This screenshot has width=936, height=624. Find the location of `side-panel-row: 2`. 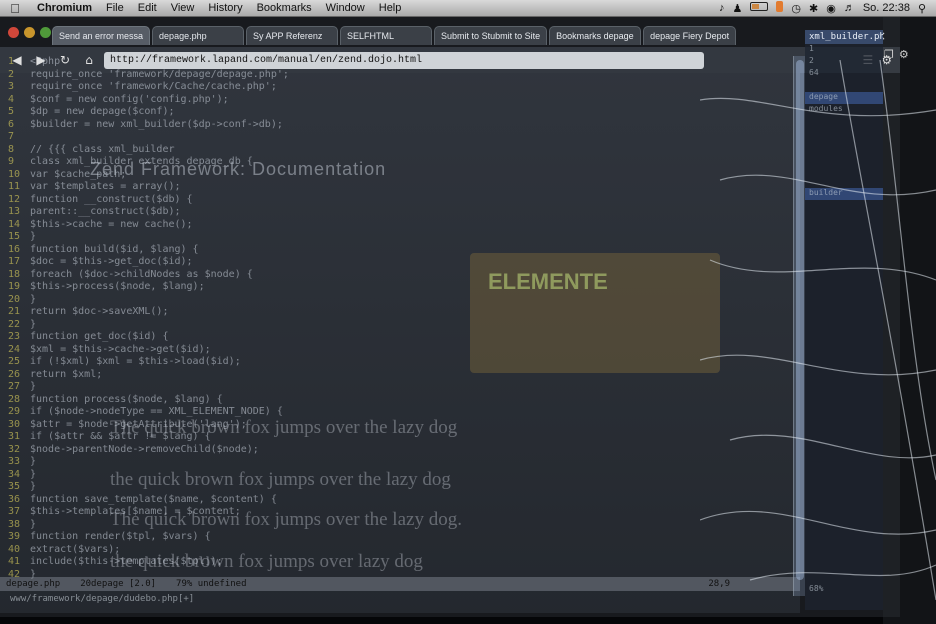

side-panel-row: 2 is located at coordinates (844, 62).